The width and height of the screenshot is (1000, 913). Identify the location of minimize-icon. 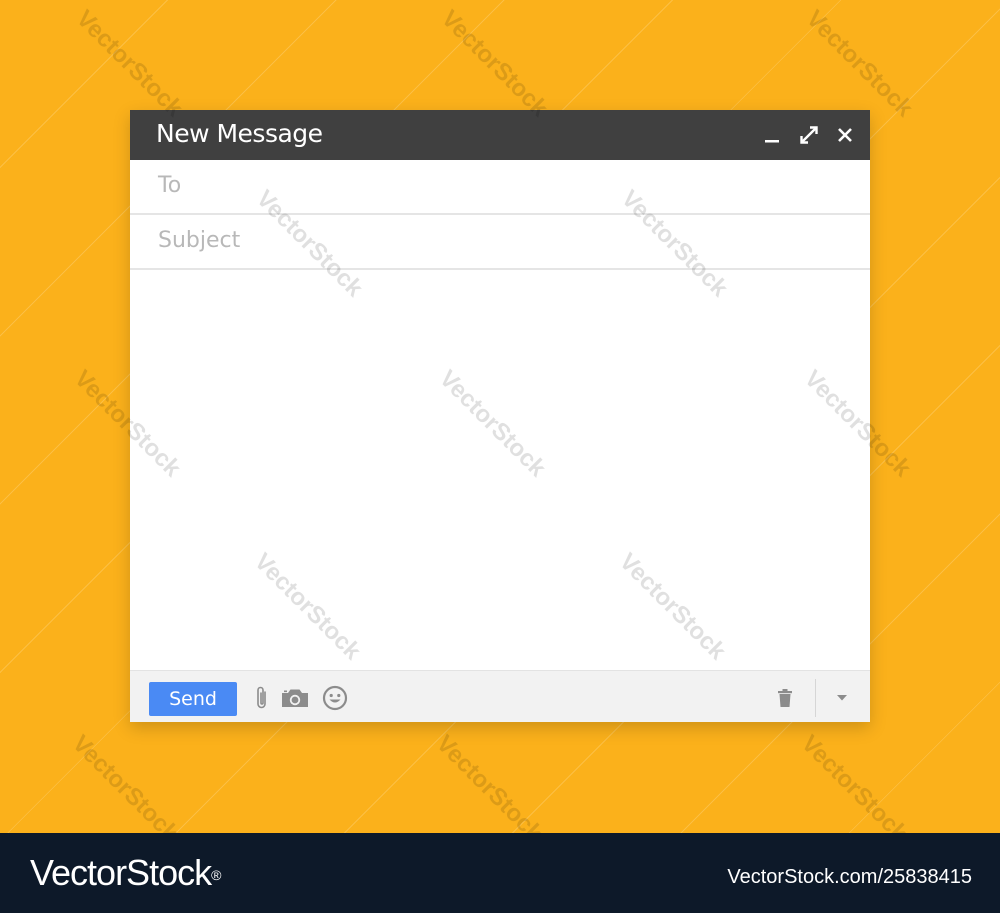
(772, 135).